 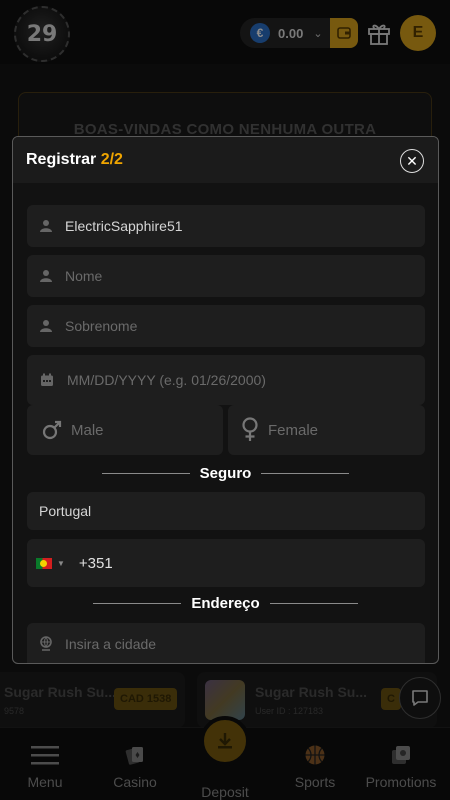 I want to click on close-button: ✕, so click(x=412, y=161).